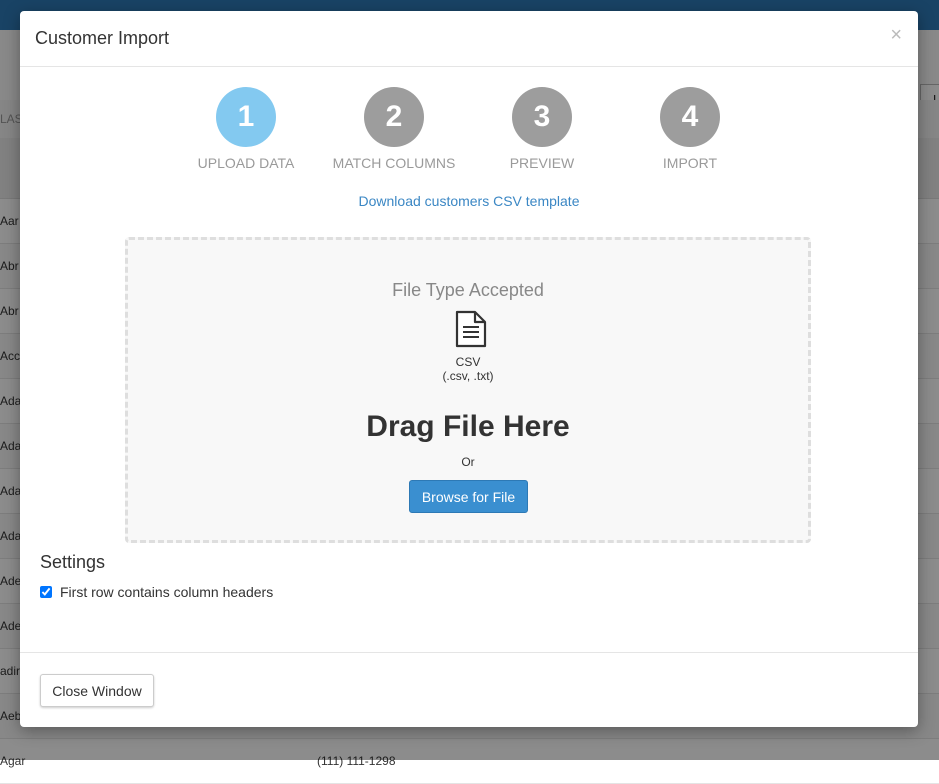 This screenshot has height=784, width=939. I want to click on step-label: UPLOAD DATA, so click(246, 163).